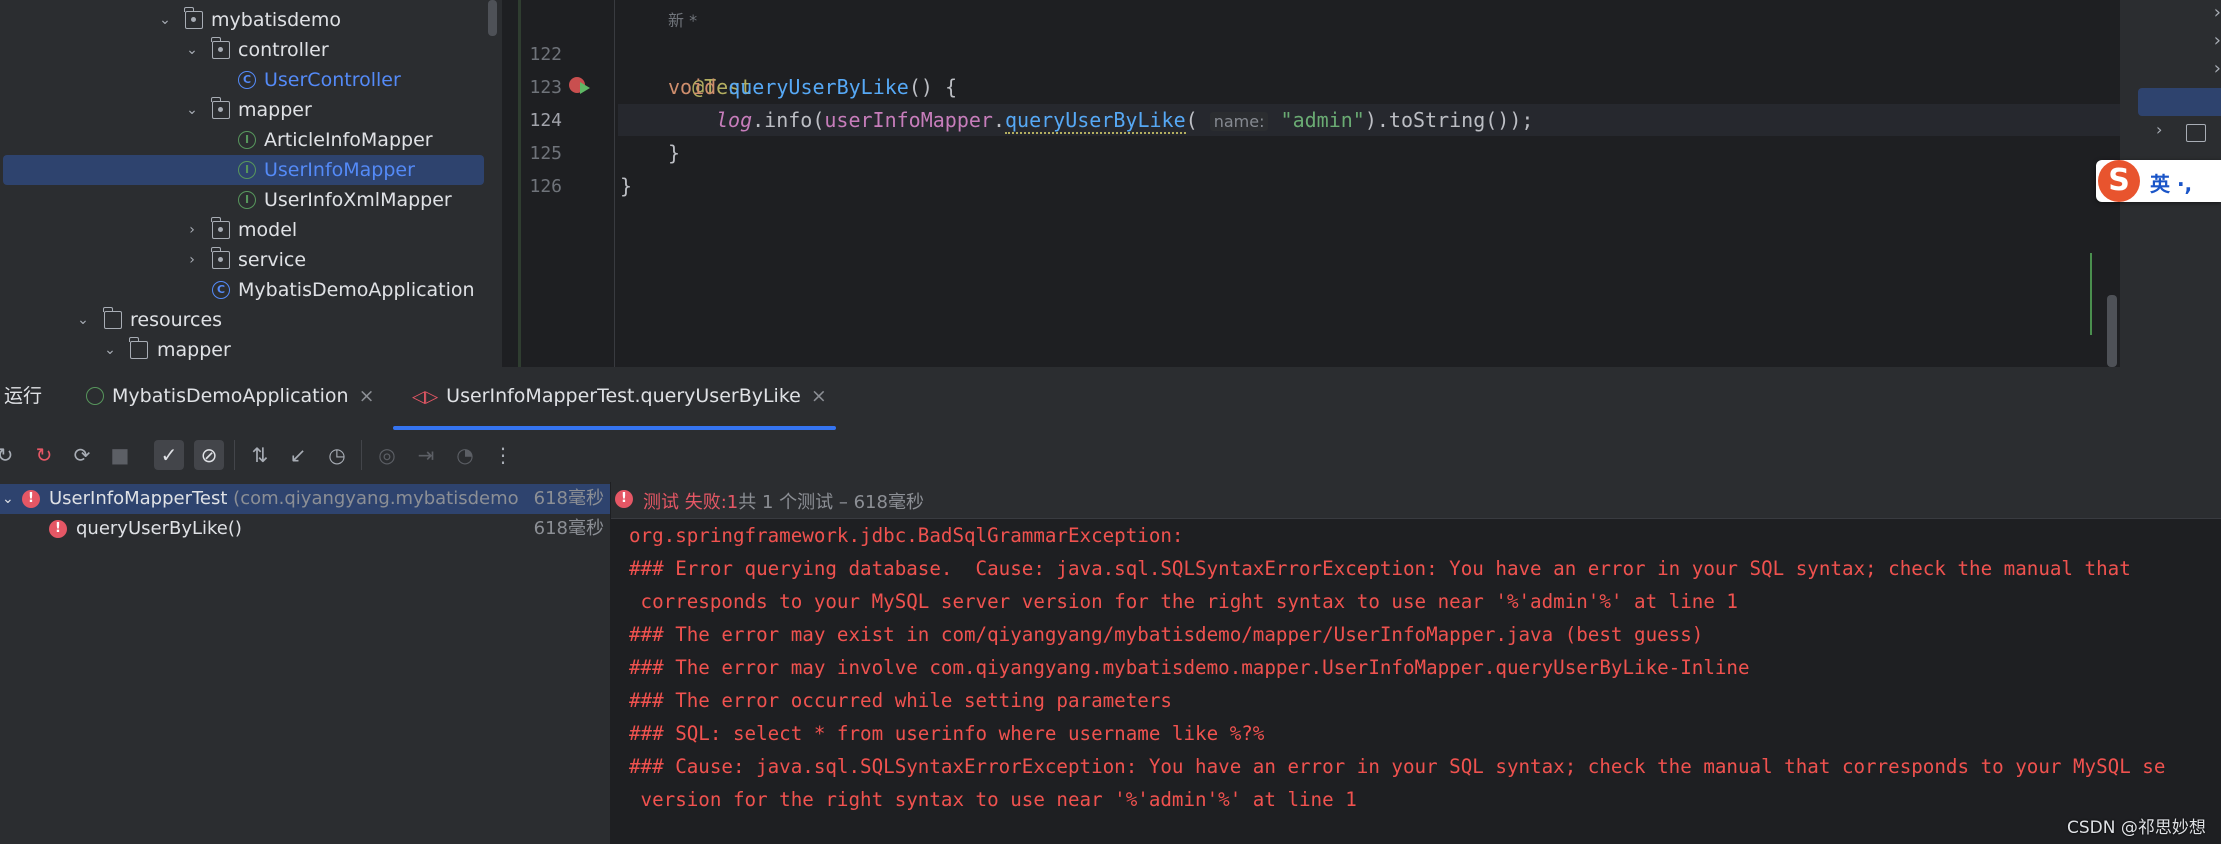 This screenshot has width=2221, height=844. What do you see at coordinates (337, 455) in the screenshot?
I see `sort-by-duration-icon: ◷` at bounding box center [337, 455].